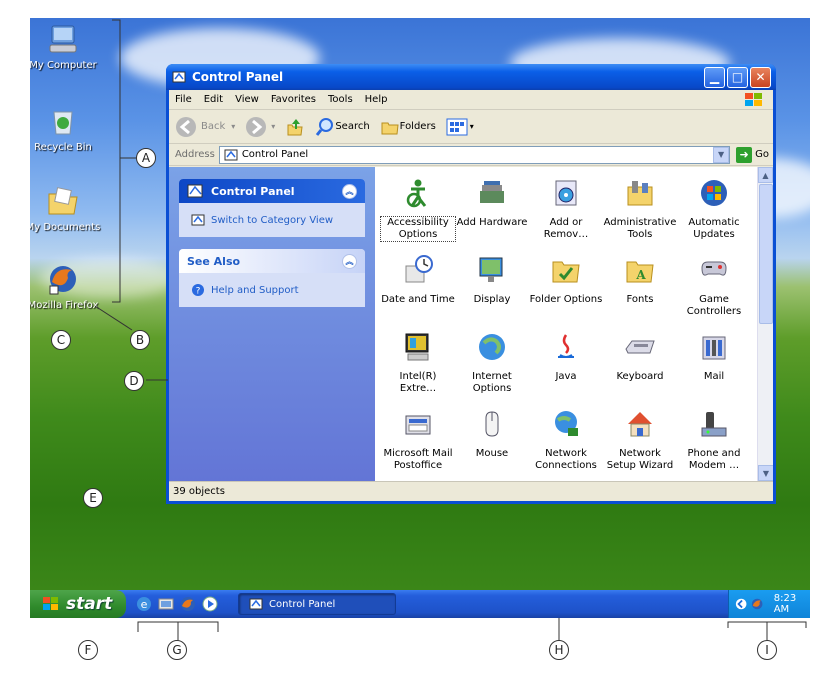  What do you see at coordinates (460, 127) in the screenshot?
I see `views-button: ▾` at bounding box center [460, 127].